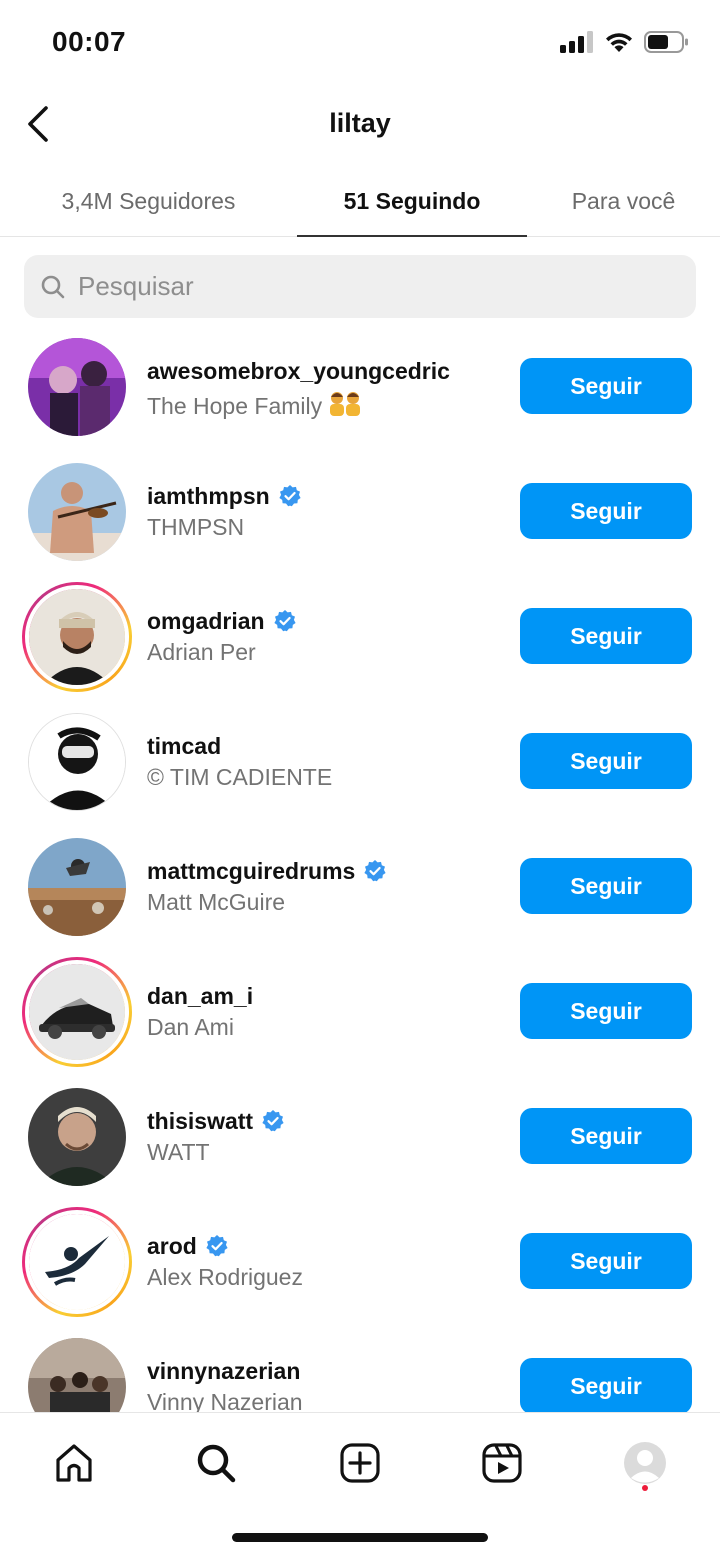 The image size is (720, 1557). I want to click on username: mattmcguiredrums, so click(251, 871).